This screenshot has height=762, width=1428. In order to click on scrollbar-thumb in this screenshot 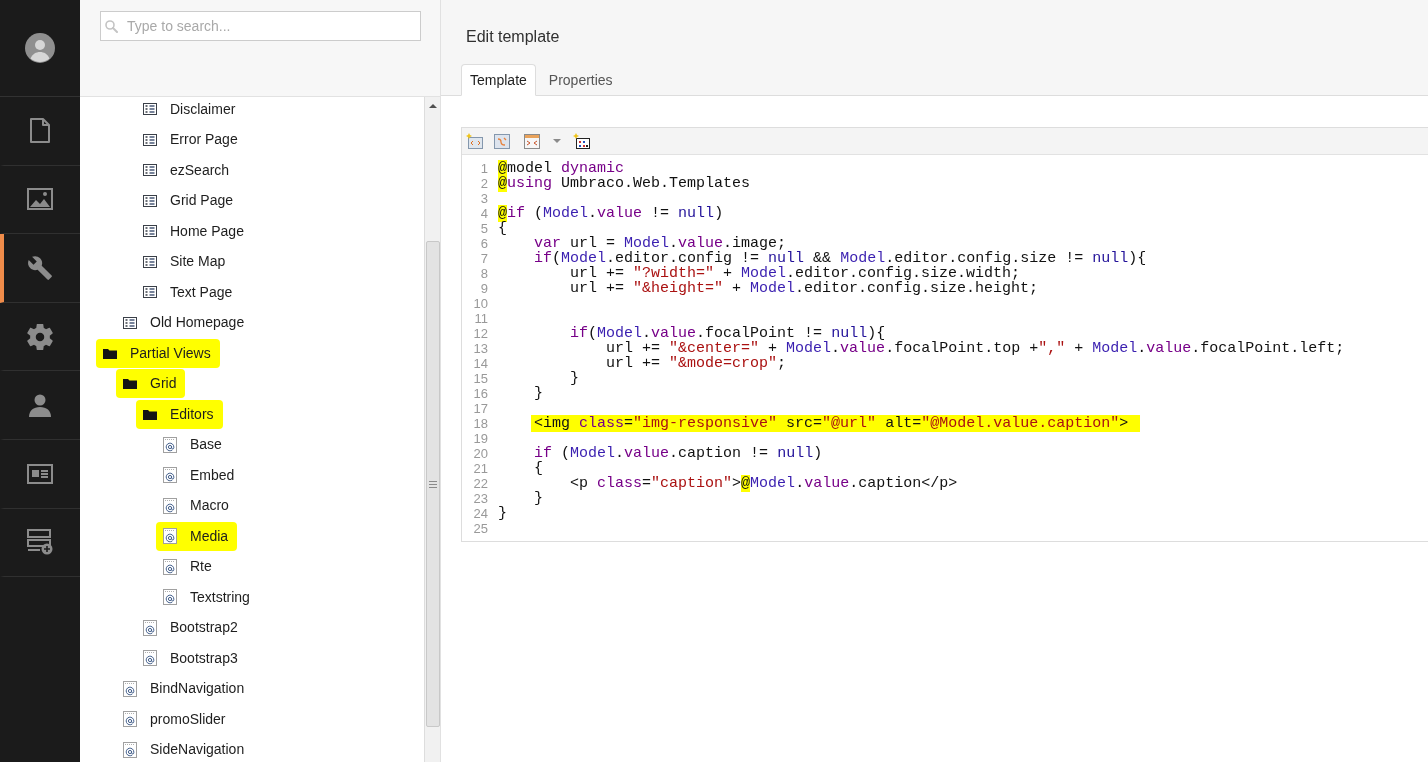, I will do `click(432, 484)`.